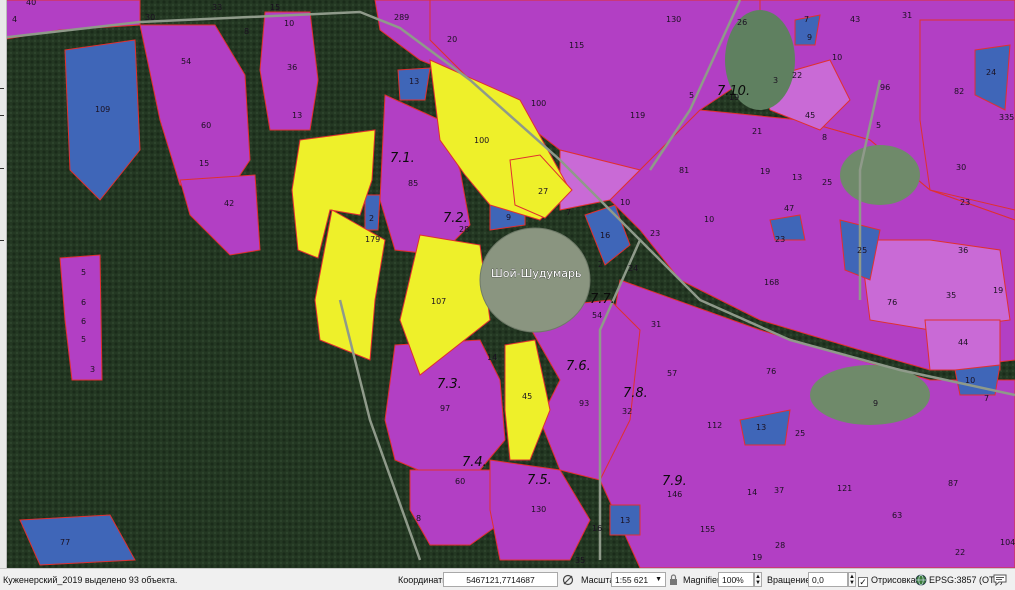  What do you see at coordinates (3, 284) in the screenshot?
I see `left-panel-edge` at bounding box center [3, 284].